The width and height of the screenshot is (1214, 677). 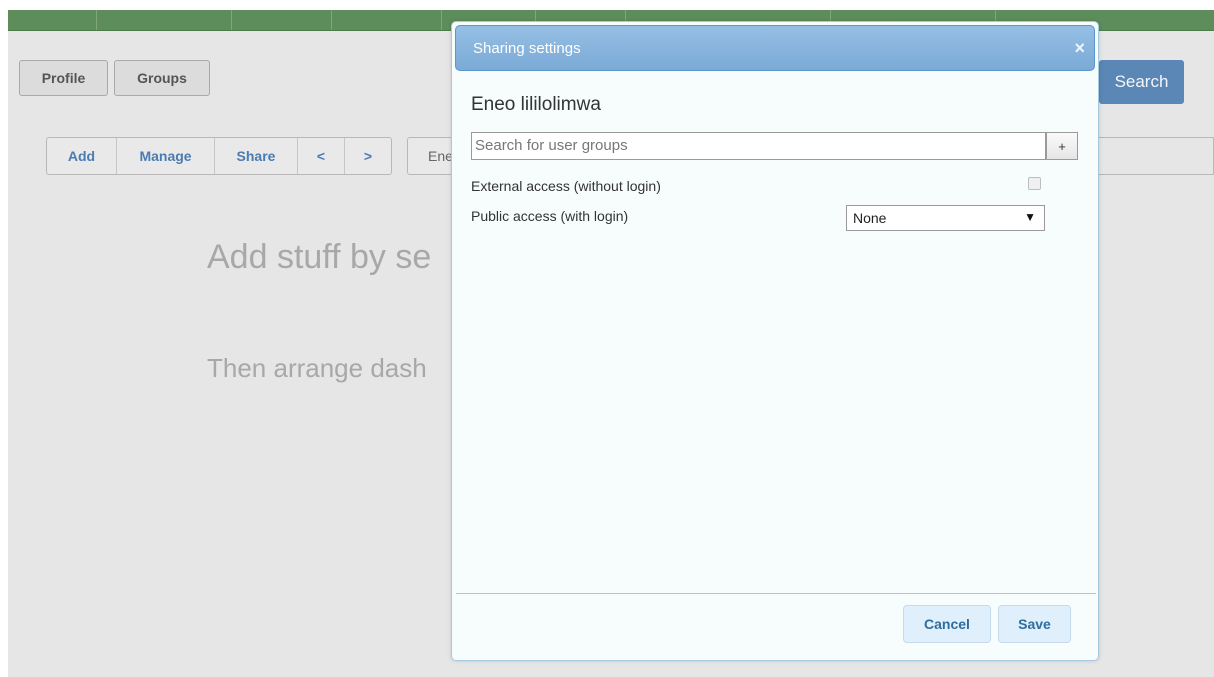 I want to click on empty-dashboard-hint: Add stuff by se, so click(x=319, y=257).